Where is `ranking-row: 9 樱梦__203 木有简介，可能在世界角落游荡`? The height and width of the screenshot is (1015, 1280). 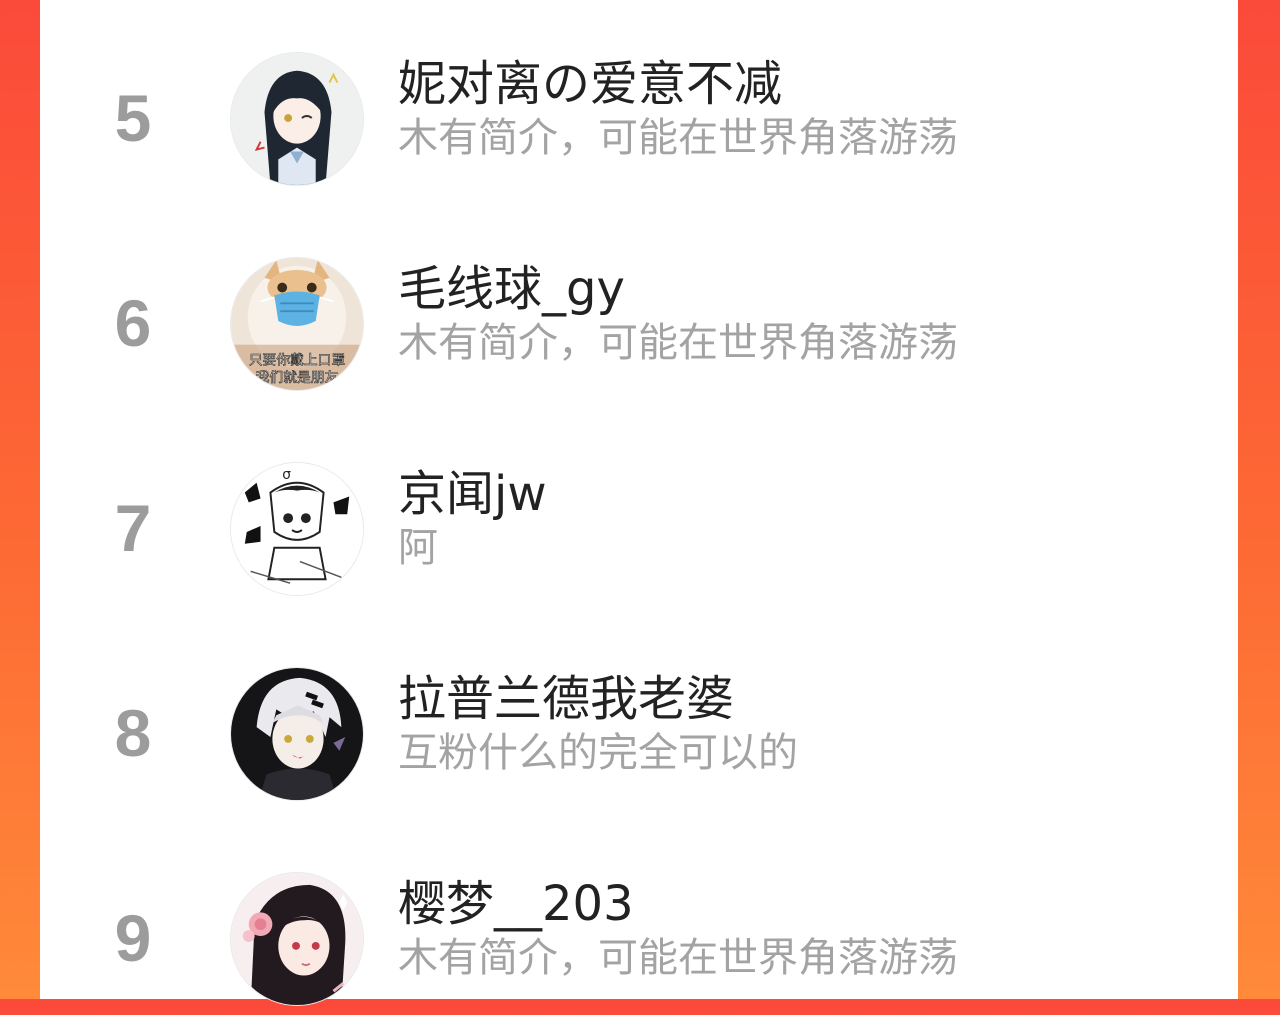 ranking-row: 9 樱梦__203 木有简介，可能在世界角落游荡 is located at coordinates (639, 940).